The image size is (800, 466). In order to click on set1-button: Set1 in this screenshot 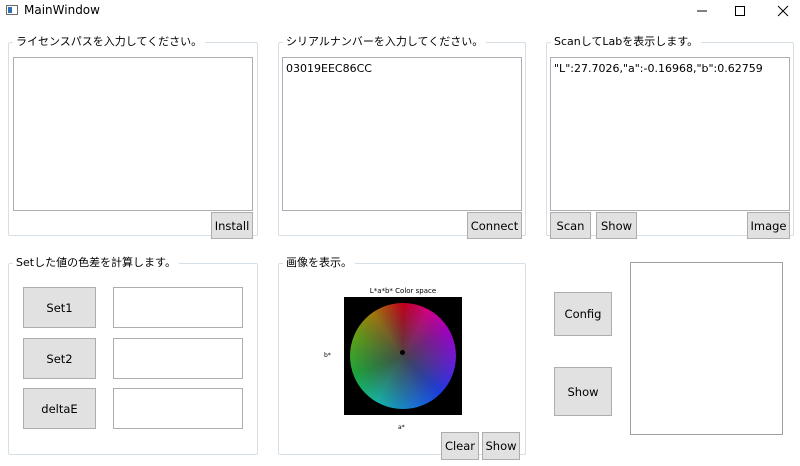, I will do `click(59, 307)`.